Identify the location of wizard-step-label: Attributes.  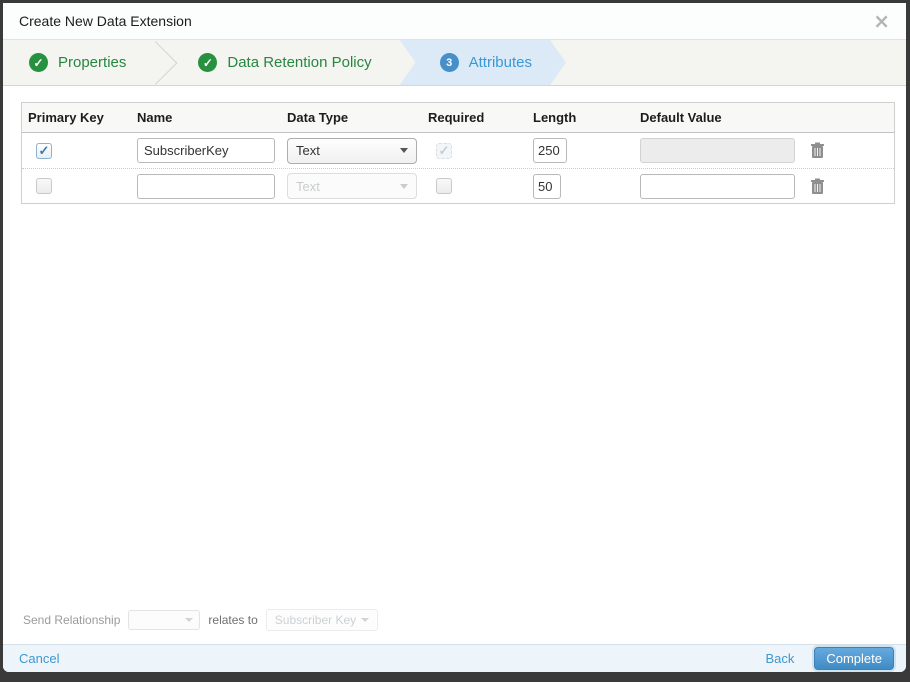
(500, 62).